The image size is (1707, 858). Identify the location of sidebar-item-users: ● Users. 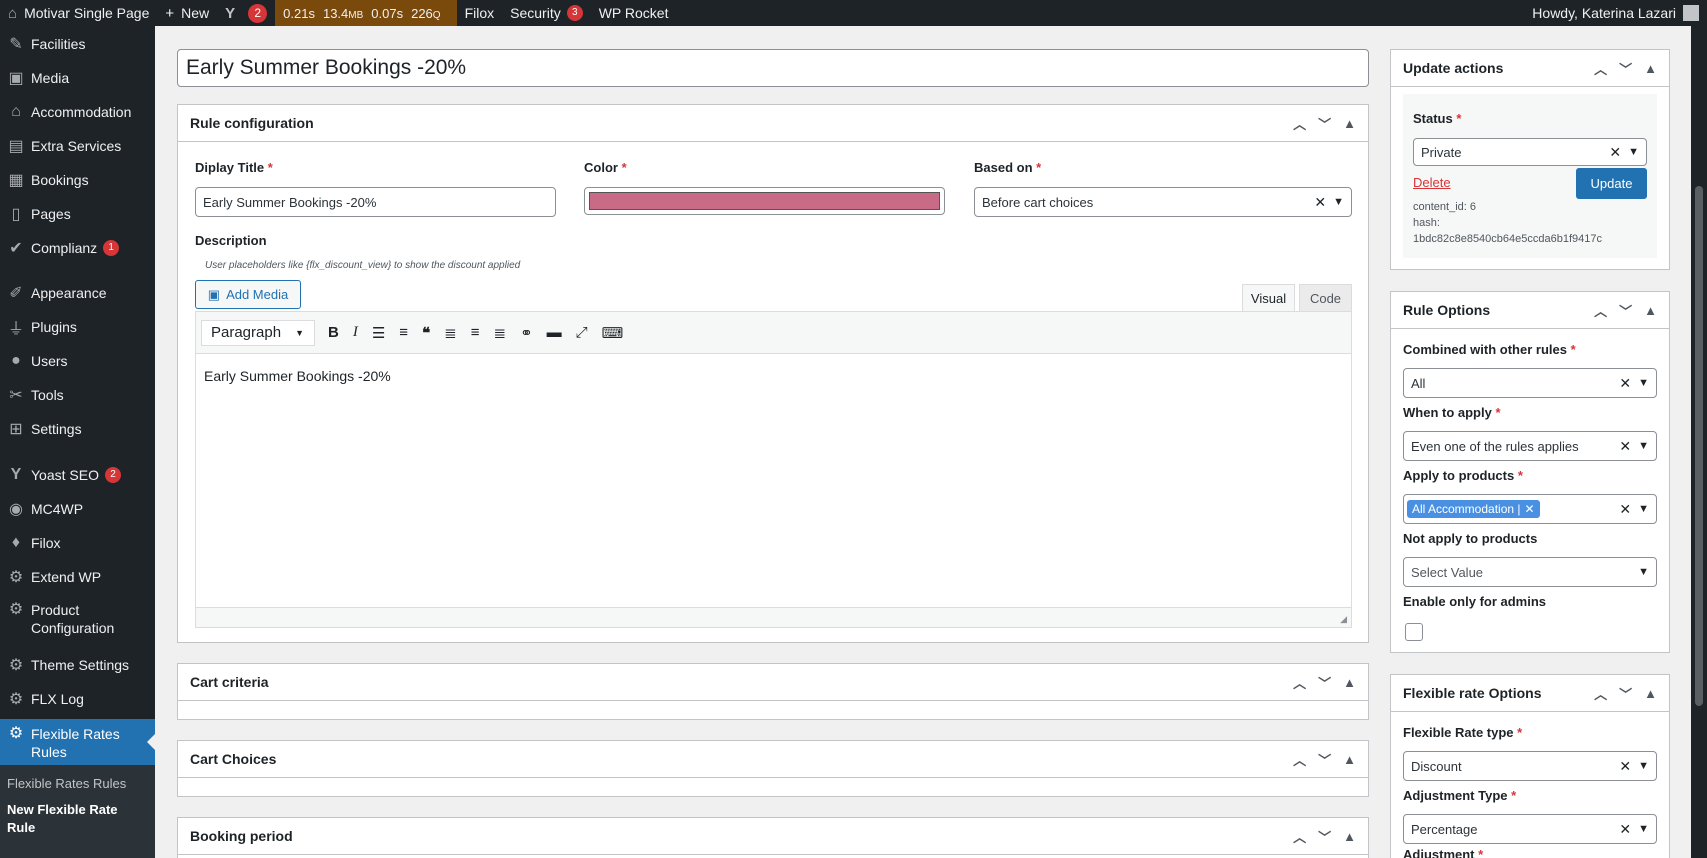
(77, 361).